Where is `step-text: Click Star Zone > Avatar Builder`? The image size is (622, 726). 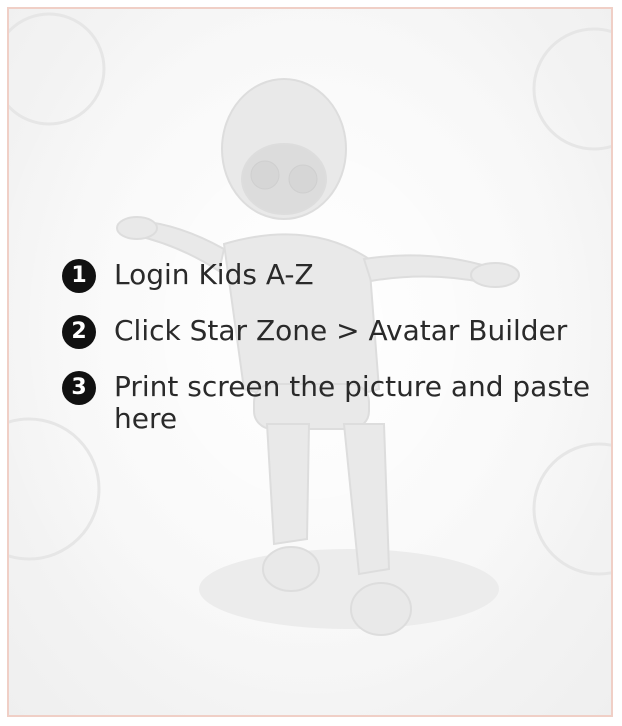 step-text: Click Star Zone > Avatar Builder is located at coordinates (341, 330).